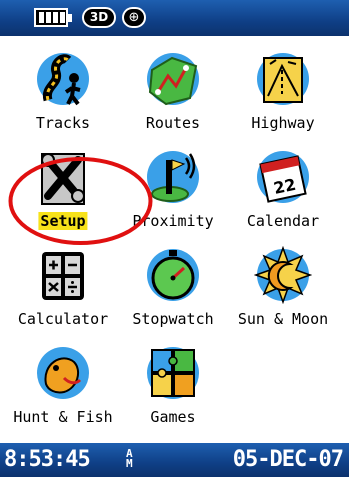  Describe the element at coordinates (63, 417) in the screenshot. I see `menu-item-label: Hunt & Fish` at that location.